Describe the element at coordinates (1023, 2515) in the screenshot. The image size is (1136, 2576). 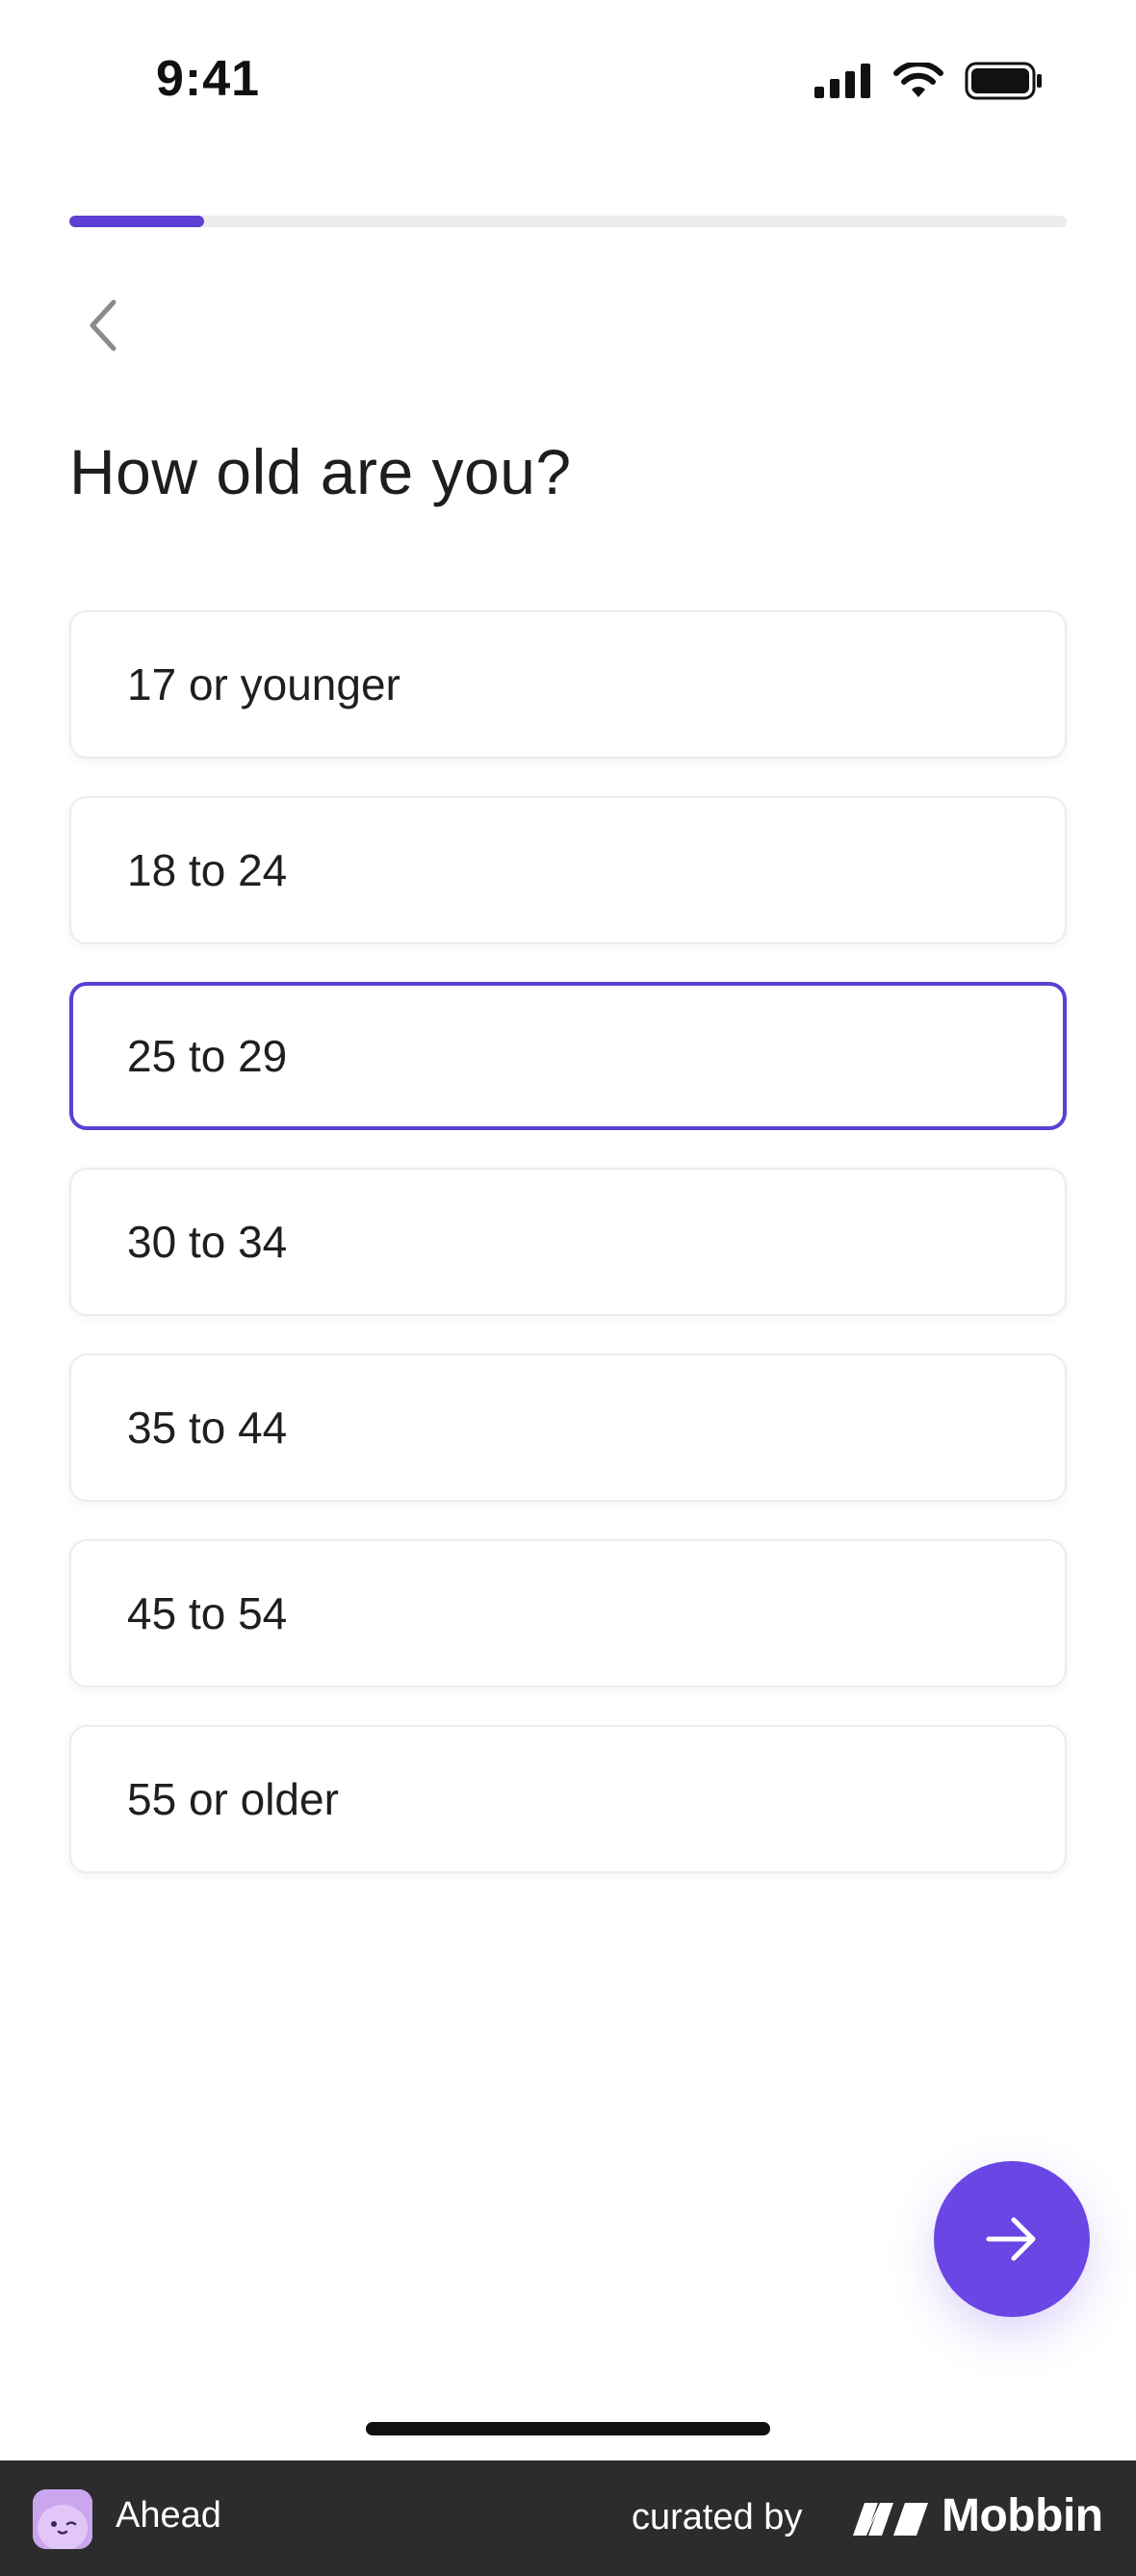
I see `mobbin-brand-name: Mobbin` at that location.